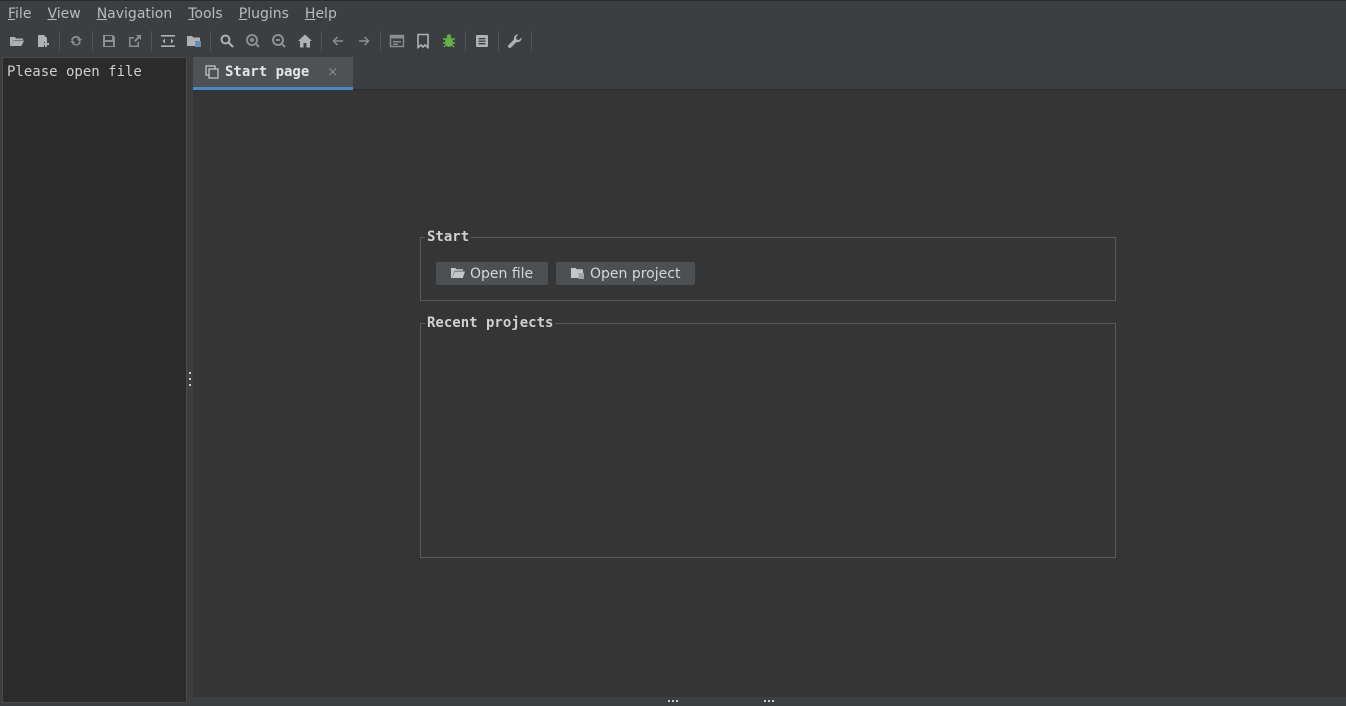 Image resolution: width=1346 pixels, height=706 pixels. What do you see at coordinates (338, 41) in the screenshot?
I see `back-arrow-icon` at bounding box center [338, 41].